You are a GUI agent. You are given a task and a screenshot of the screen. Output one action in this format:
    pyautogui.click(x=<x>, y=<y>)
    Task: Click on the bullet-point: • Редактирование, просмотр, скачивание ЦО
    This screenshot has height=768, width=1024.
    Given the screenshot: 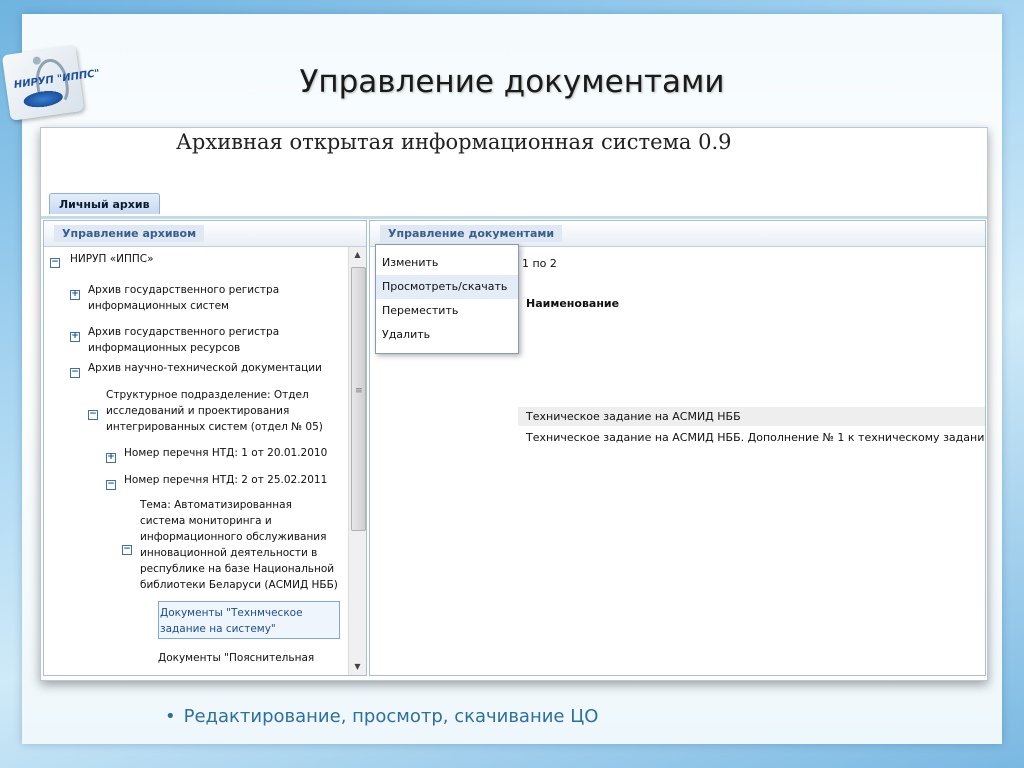 What is the action you would take?
    pyautogui.click(x=381, y=716)
    